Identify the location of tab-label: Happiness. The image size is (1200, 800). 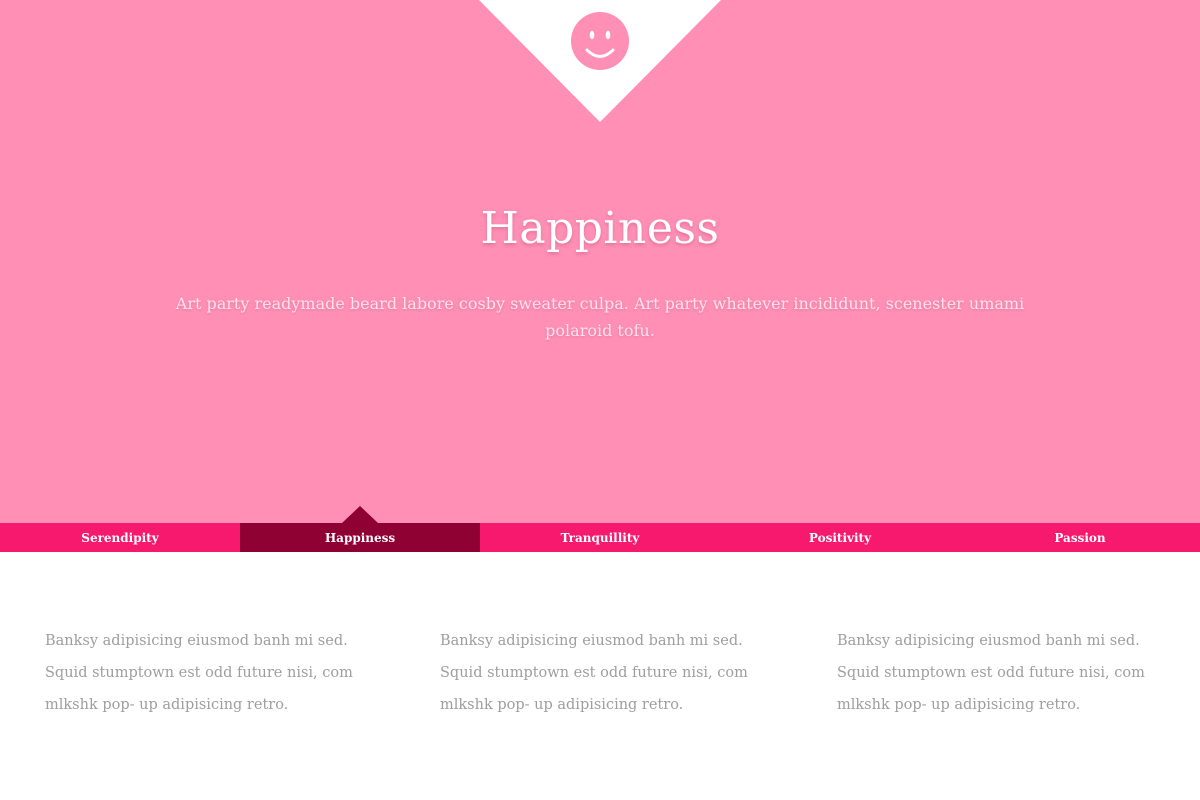
(360, 537).